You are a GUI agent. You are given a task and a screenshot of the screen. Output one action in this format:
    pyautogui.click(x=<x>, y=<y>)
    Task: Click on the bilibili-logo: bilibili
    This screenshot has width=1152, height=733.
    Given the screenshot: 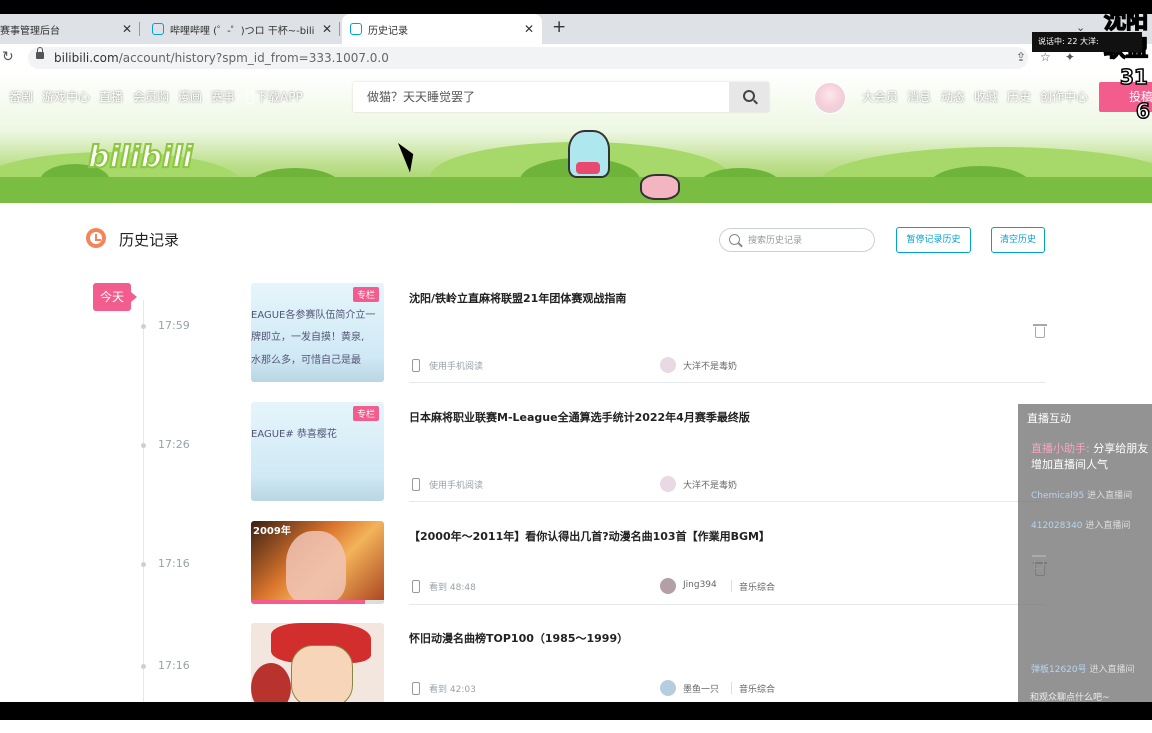 What is the action you would take?
    pyautogui.click(x=140, y=157)
    